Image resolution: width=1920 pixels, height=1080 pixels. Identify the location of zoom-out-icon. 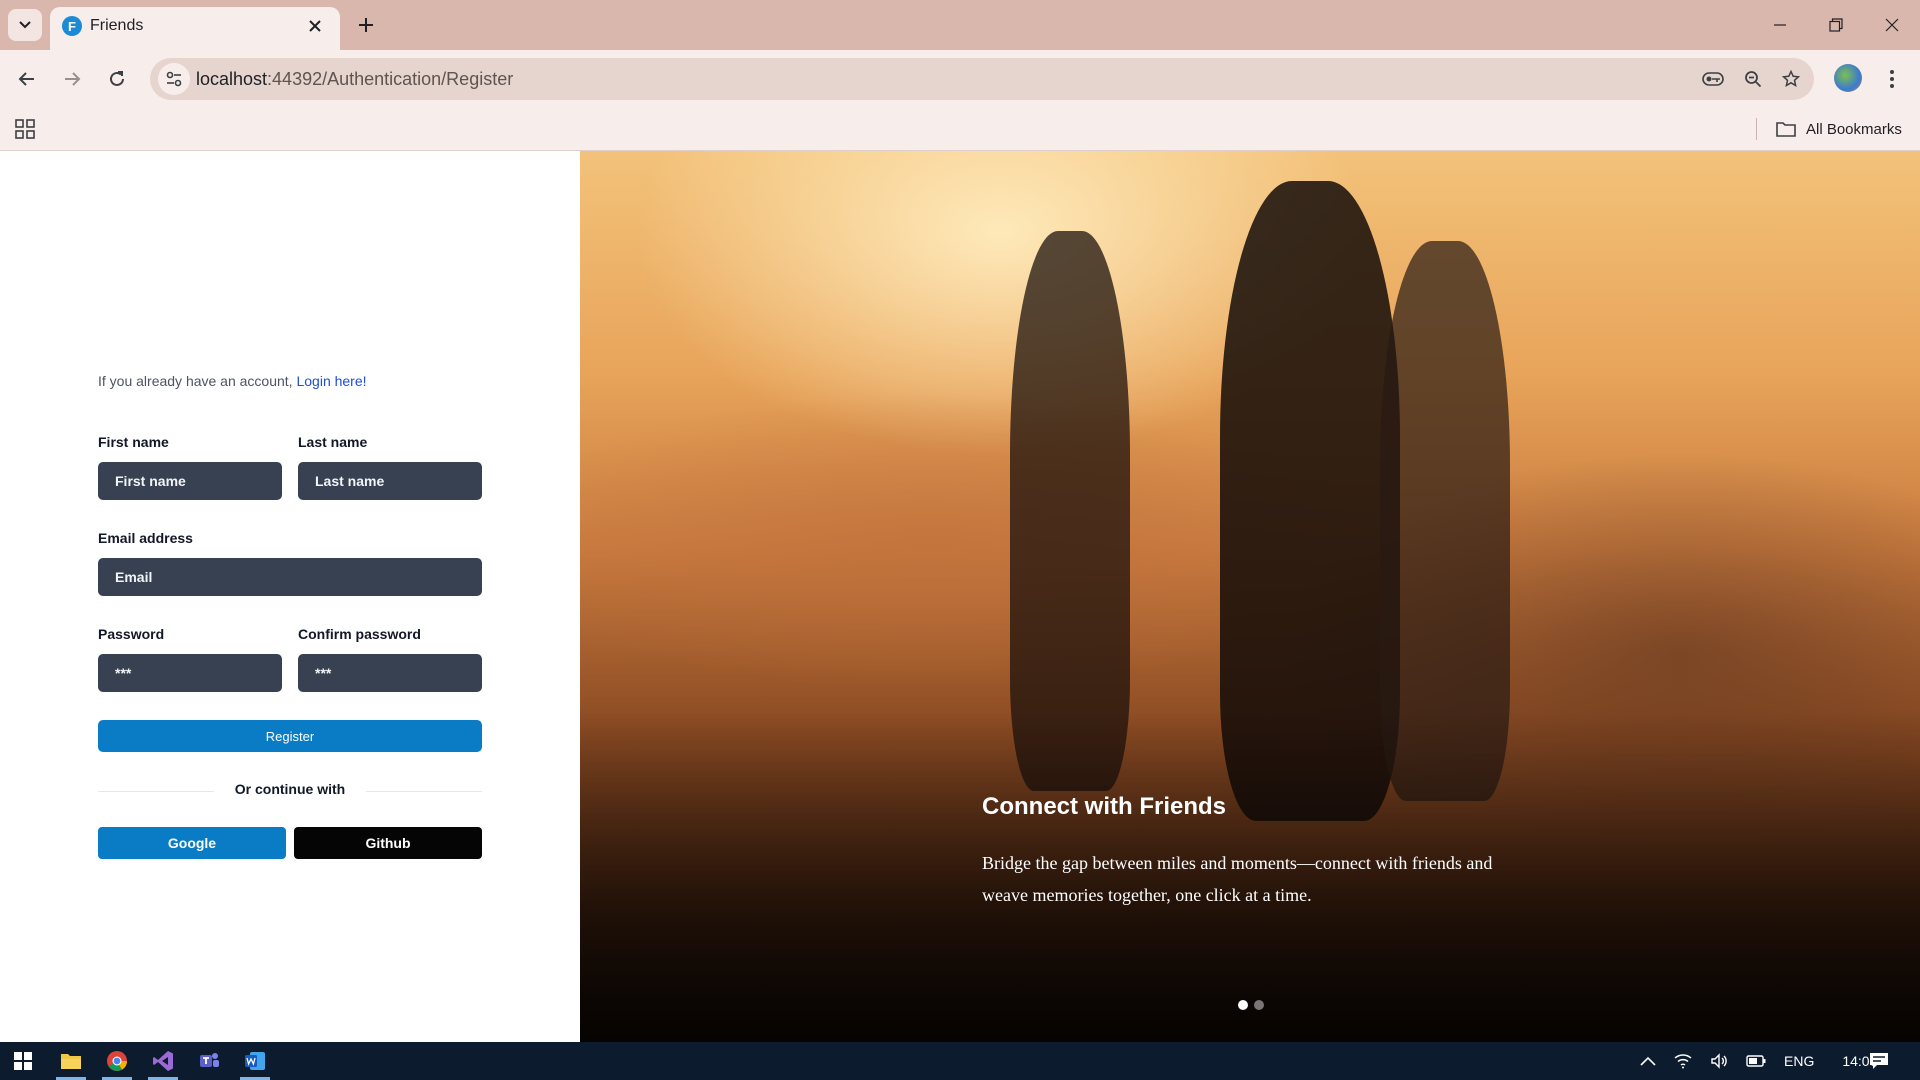
(1753, 79).